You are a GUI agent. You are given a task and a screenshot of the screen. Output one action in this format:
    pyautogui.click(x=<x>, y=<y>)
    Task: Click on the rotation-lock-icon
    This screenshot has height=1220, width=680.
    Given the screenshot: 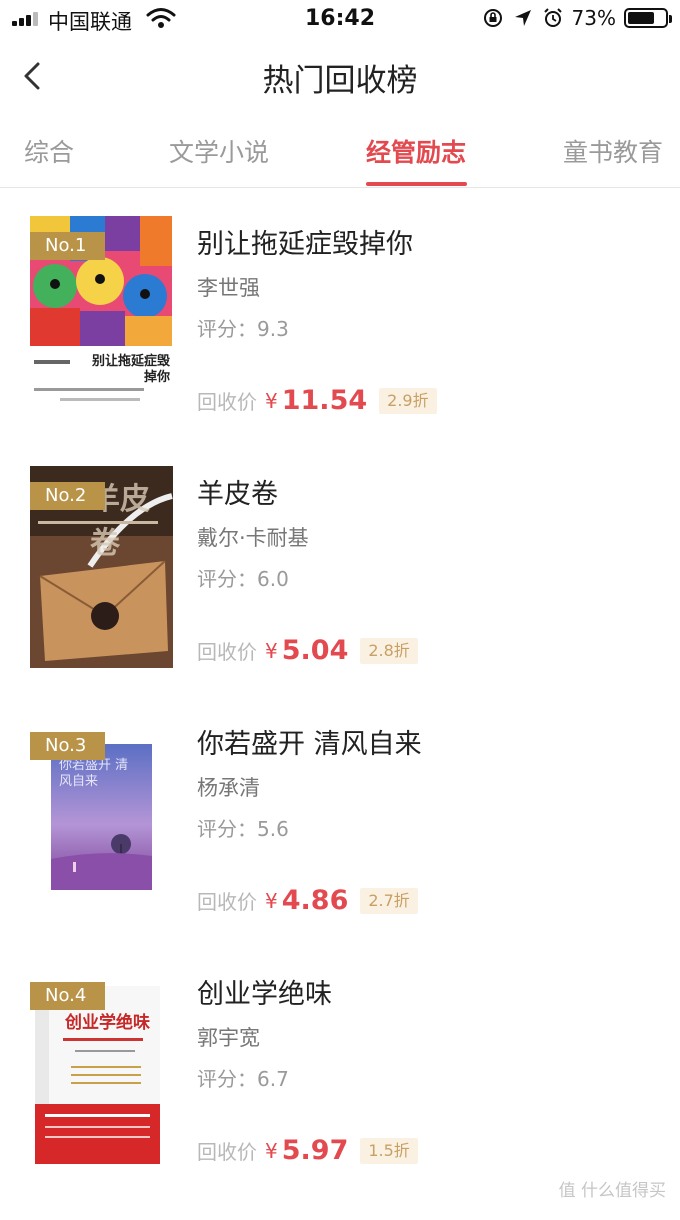 What is the action you would take?
    pyautogui.click(x=492, y=18)
    